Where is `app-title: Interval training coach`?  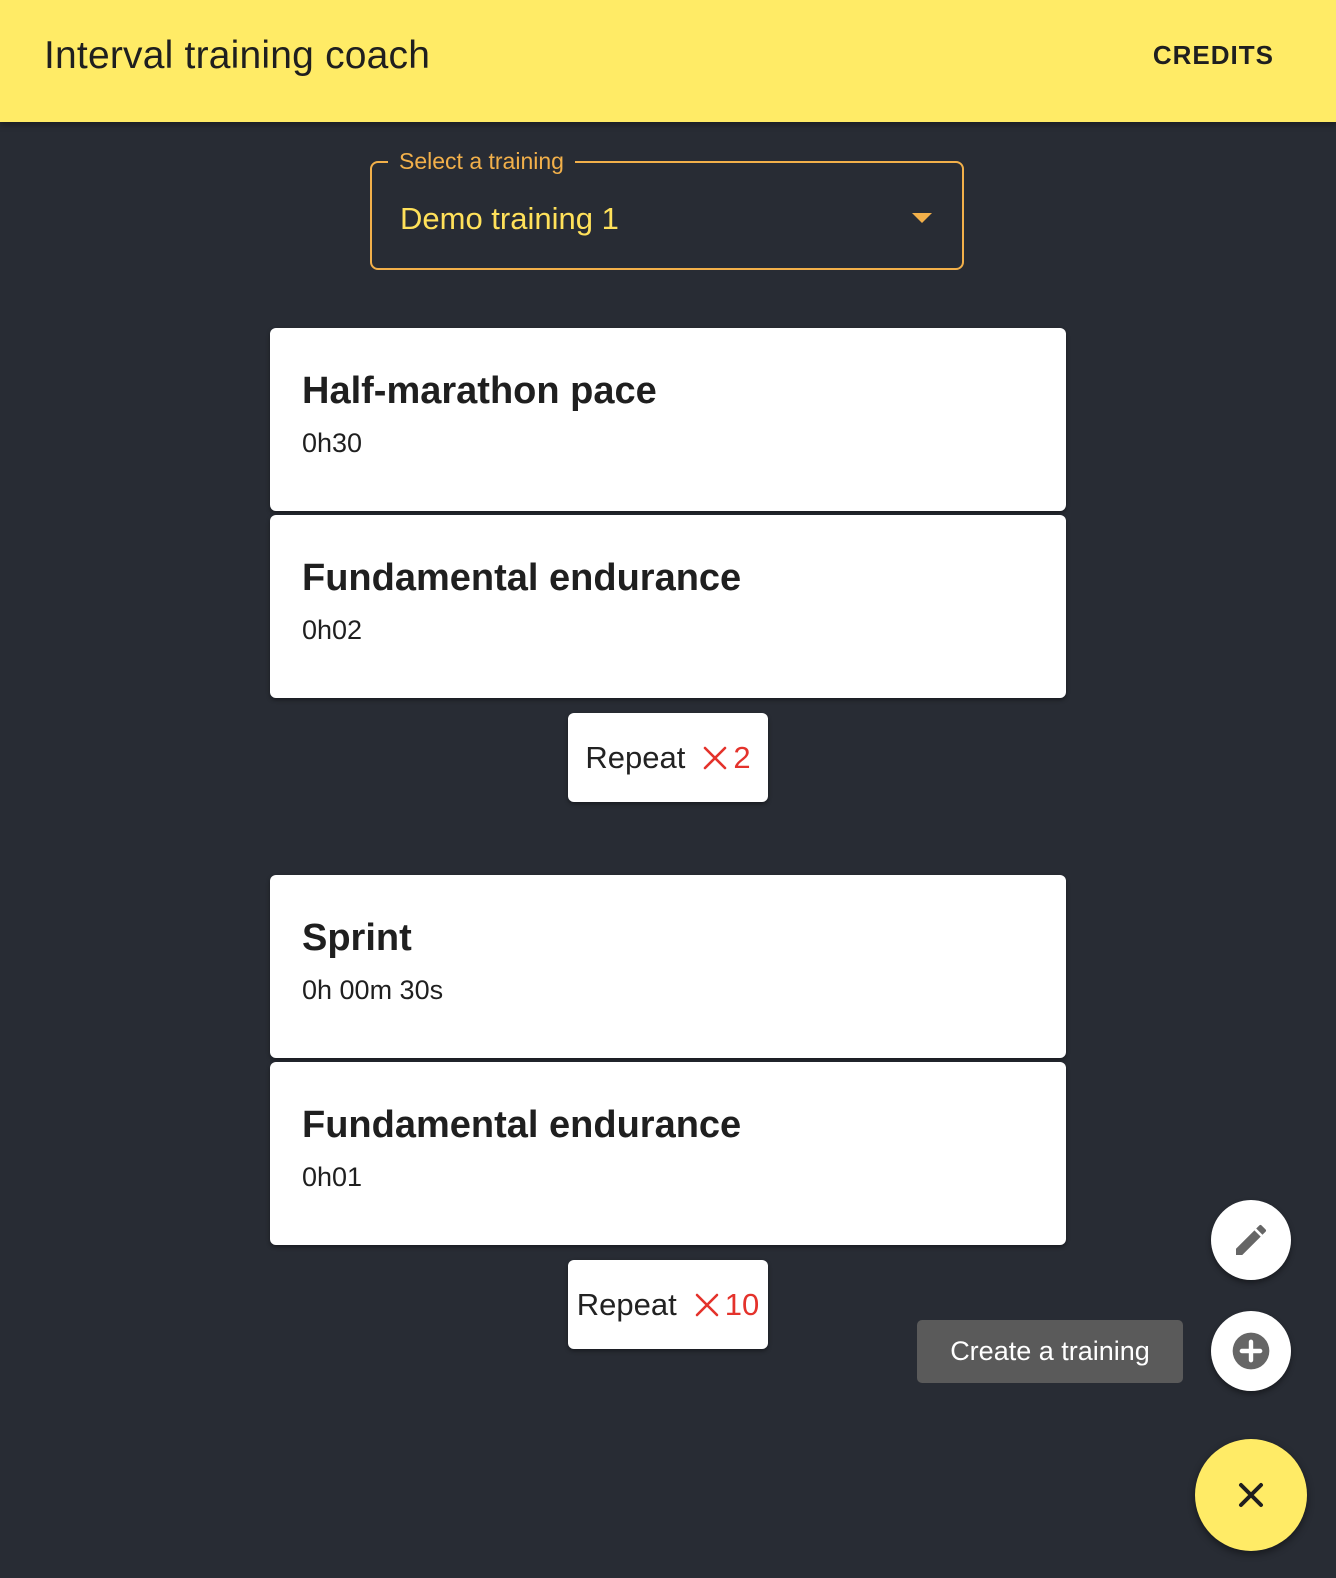 app-title: Interval training coach is located at coordinates (237, 55).